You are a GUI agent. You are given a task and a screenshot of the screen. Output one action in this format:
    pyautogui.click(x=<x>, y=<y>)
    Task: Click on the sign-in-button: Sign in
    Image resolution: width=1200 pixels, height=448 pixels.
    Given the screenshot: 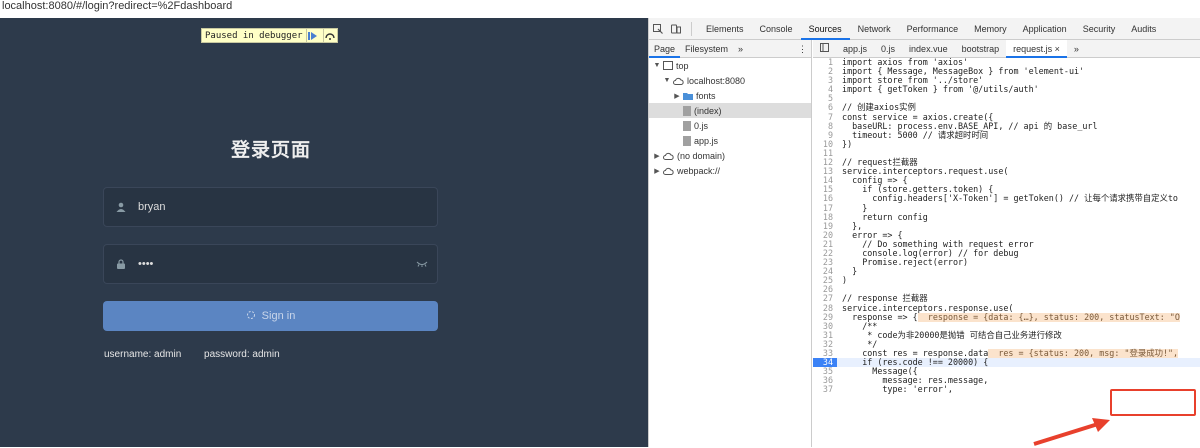 What is the action you would take?
    pyautogui.click(x=270, y=316)
    